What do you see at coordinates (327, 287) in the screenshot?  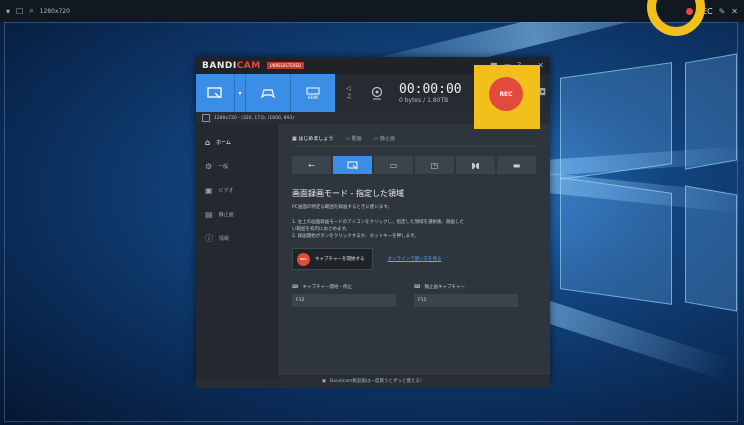 I see `hotkey-label: キャプチャー開始・停止` at bounding box center [327, 287].